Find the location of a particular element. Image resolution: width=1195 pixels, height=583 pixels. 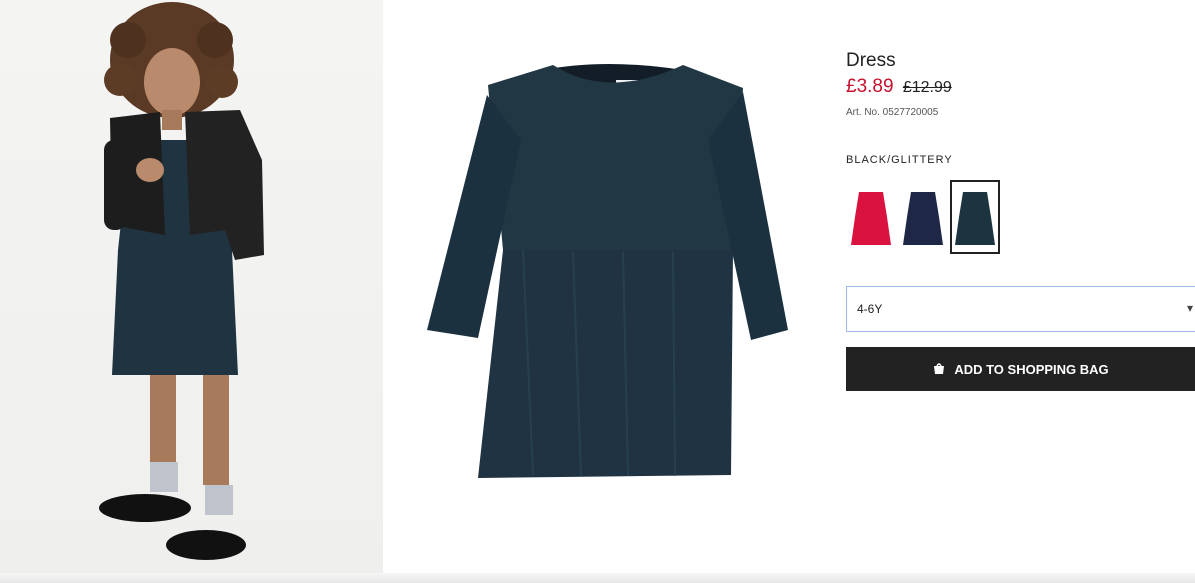

chevron-down-icon: ▾ is located at coordinates (1189, 308).